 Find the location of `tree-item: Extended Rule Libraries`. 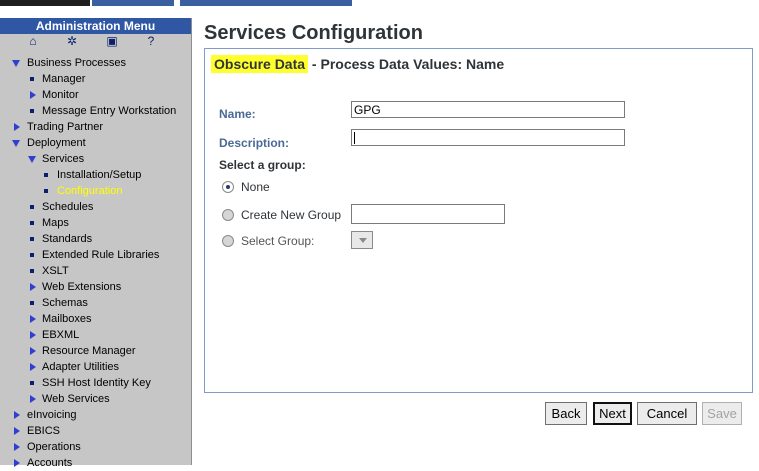

tree-item: Extended Rule Libraries is located at coordinates (95, 255).